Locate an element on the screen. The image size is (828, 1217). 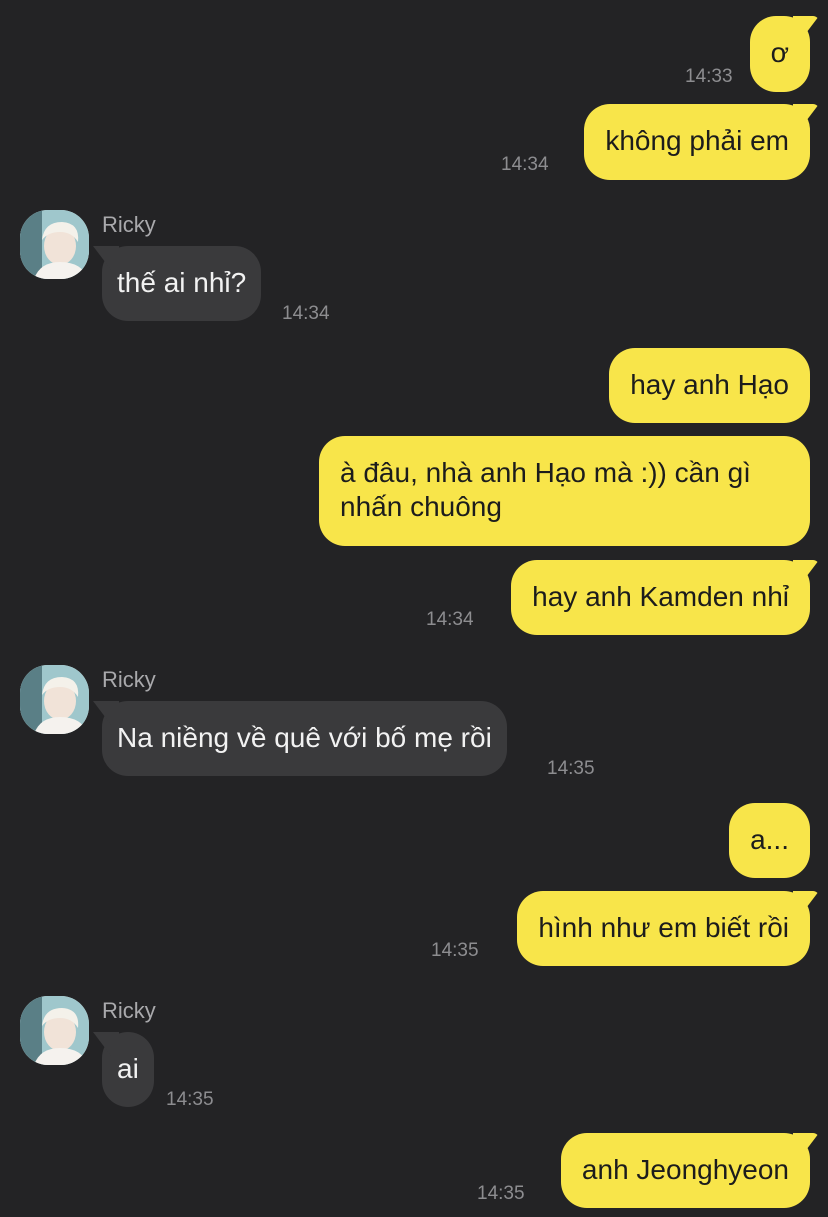
outgoing-message: ơ is located at coordinates (779, 54).